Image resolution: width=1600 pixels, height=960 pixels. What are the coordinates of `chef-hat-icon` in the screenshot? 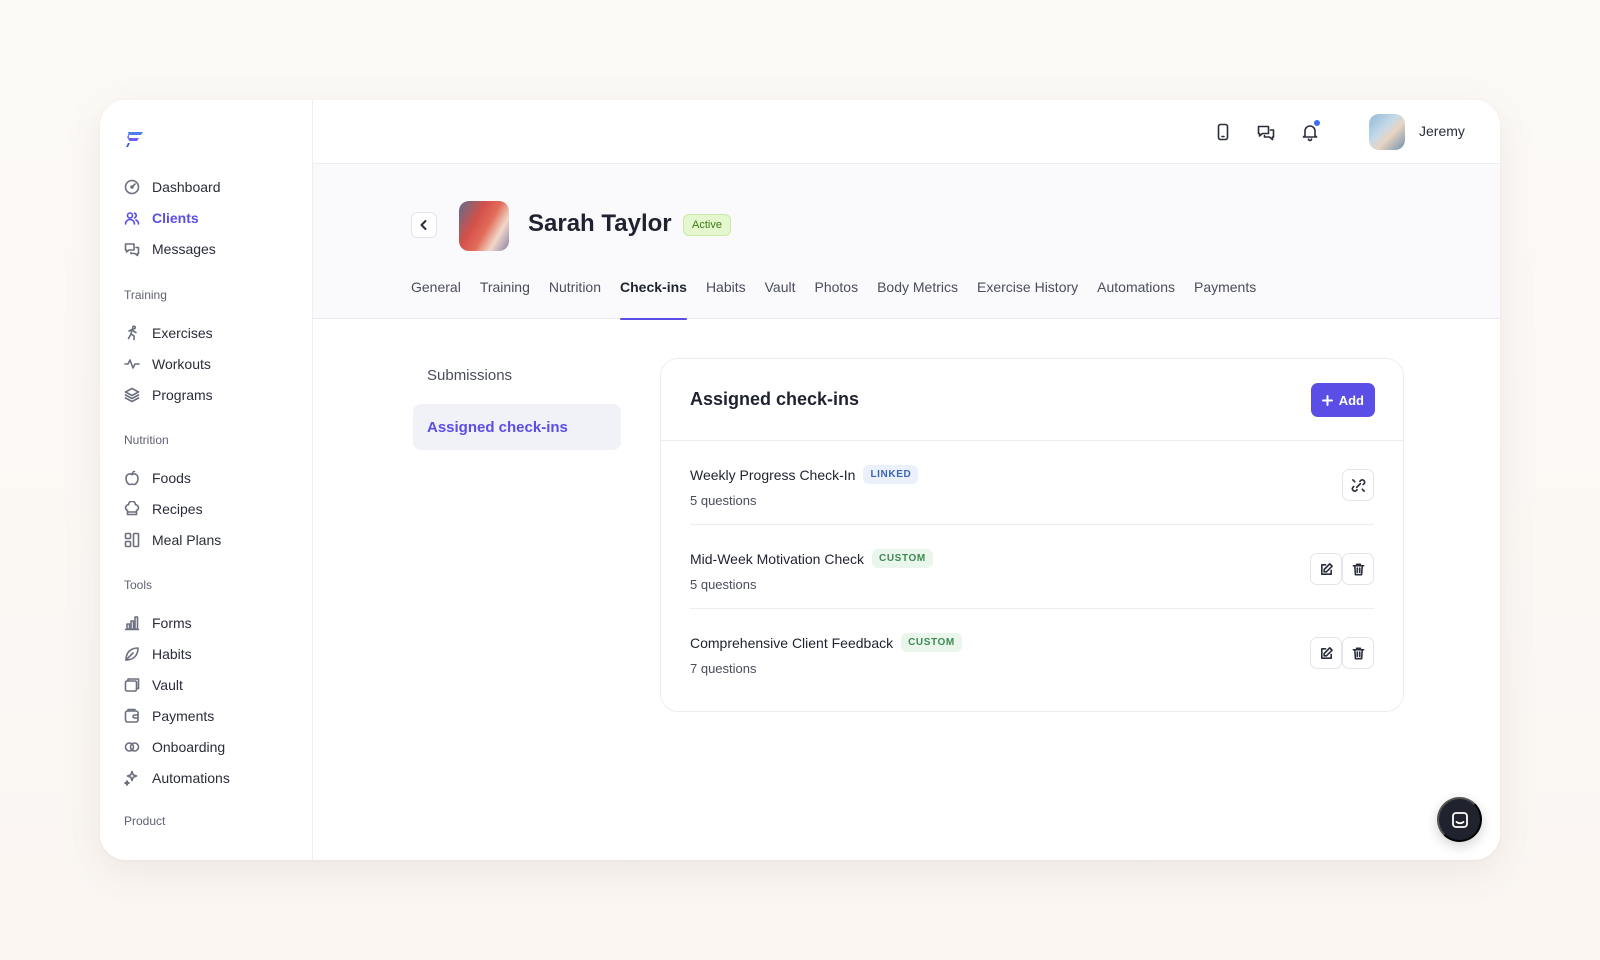 It's located at (132, 509).